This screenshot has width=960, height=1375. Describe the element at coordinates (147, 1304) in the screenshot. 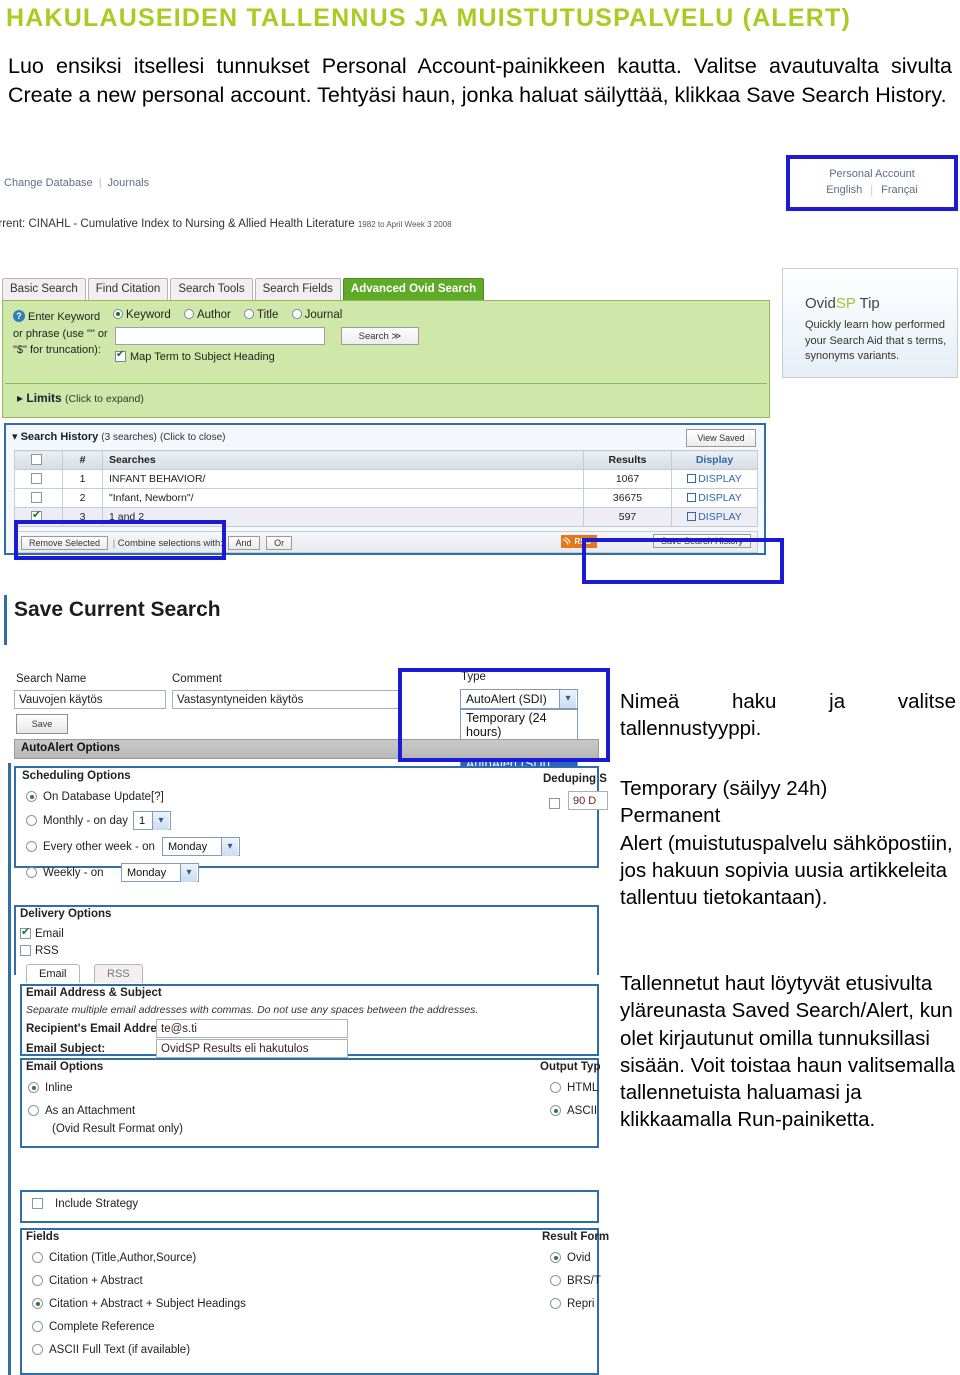

I see `field-citation-abstract-subject-label: Citation + Abstract + Subject Headings` at that location.